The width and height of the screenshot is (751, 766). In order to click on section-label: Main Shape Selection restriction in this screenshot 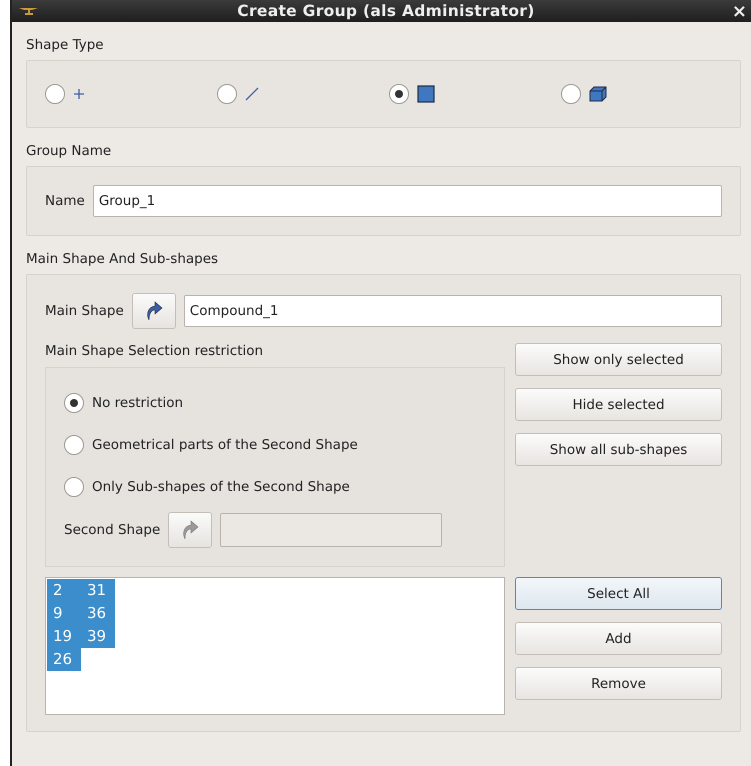, I will do `click(154, 351)`.